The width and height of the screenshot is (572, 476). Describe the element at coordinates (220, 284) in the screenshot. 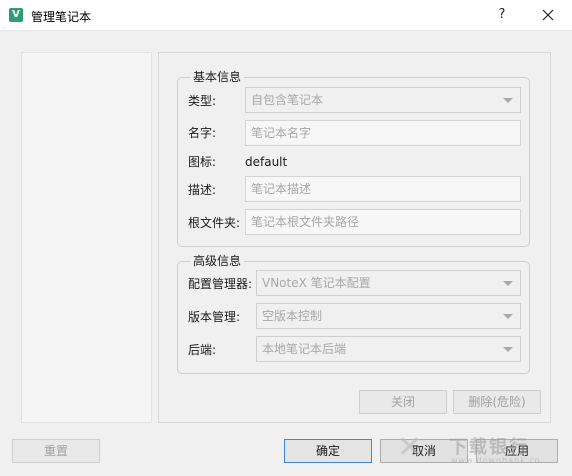

I see `config-manager-label: 配置管理器:` at that location.